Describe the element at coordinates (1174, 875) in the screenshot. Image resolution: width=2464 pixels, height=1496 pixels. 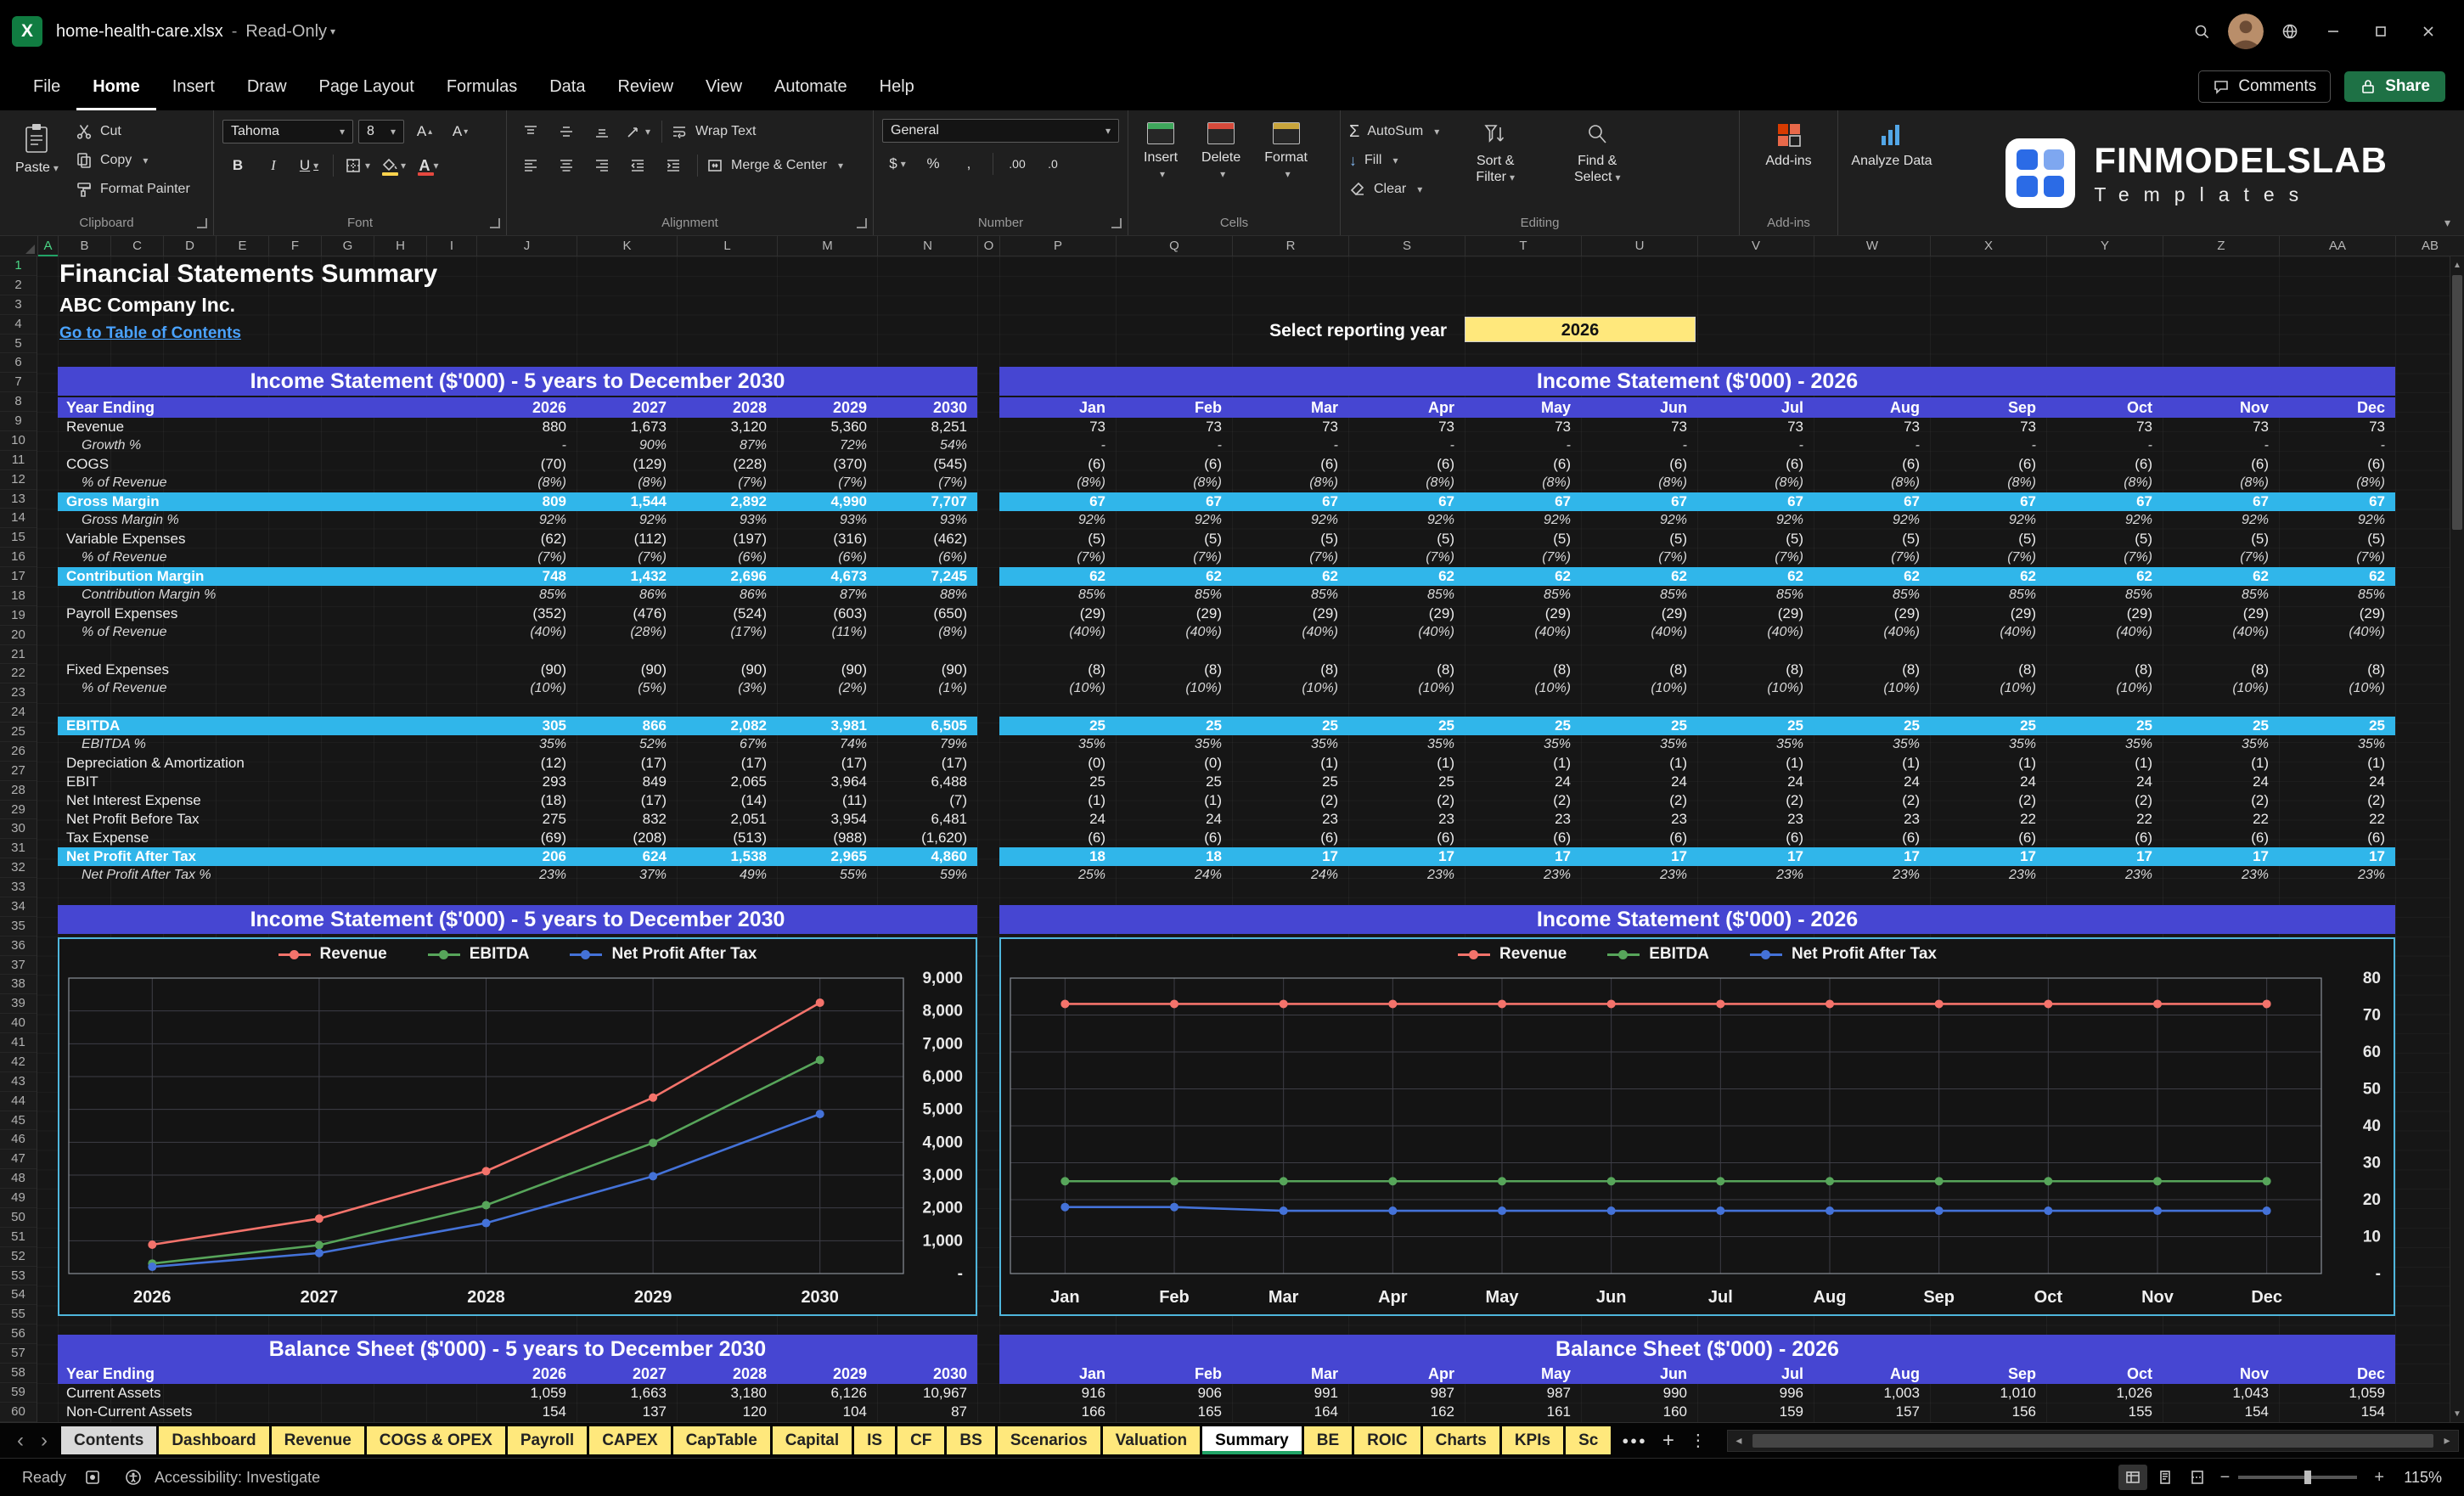
I see `cell: 24%` at that location.